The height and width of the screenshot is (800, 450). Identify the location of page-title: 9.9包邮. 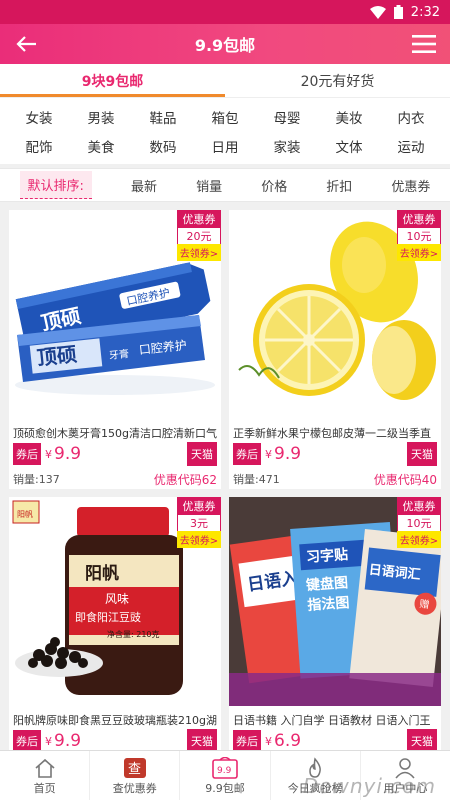
(225, 45).